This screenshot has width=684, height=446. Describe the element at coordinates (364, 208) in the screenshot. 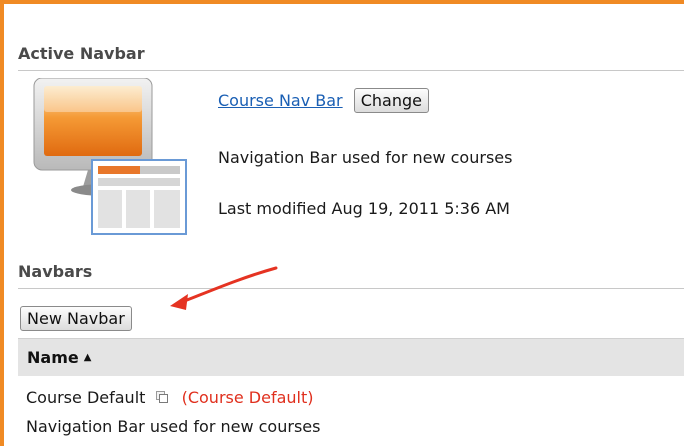

I see `last-modified: Last modified Aug 19, 2011 5:36 AM` at that location.